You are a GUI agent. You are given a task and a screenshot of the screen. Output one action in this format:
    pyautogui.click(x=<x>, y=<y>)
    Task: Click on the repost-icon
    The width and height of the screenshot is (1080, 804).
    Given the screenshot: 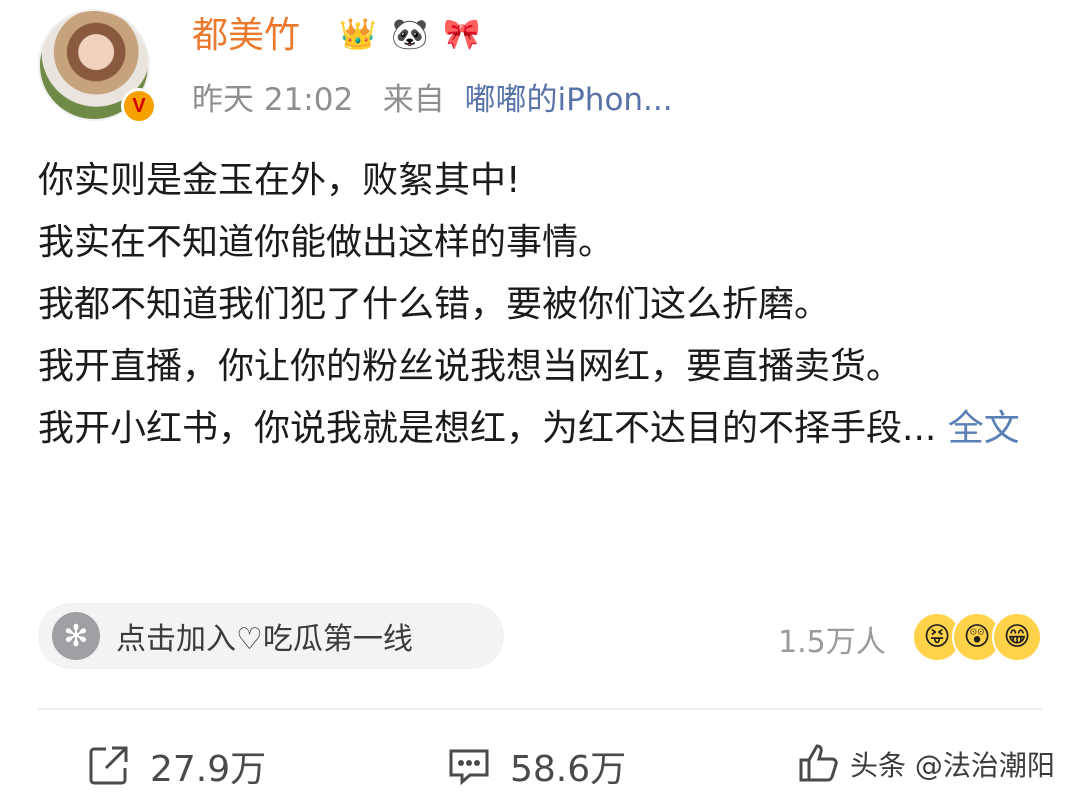 What is the action you would take?
    pyautogui.click(x=108, y=765)
    